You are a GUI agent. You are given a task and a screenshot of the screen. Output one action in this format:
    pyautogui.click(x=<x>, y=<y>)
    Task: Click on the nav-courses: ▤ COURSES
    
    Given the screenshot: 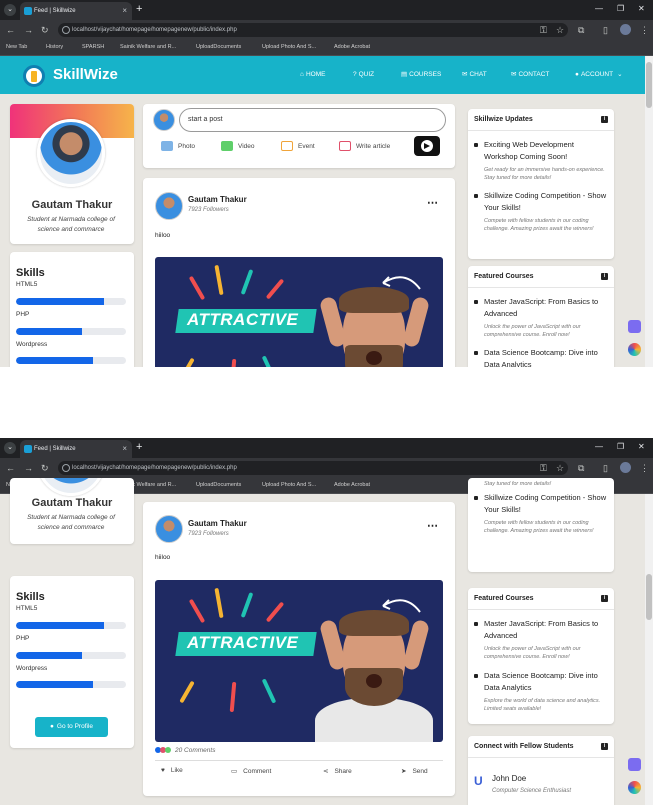 What is the action you would take?
    pyautogui.click(x=421, y=75)
    